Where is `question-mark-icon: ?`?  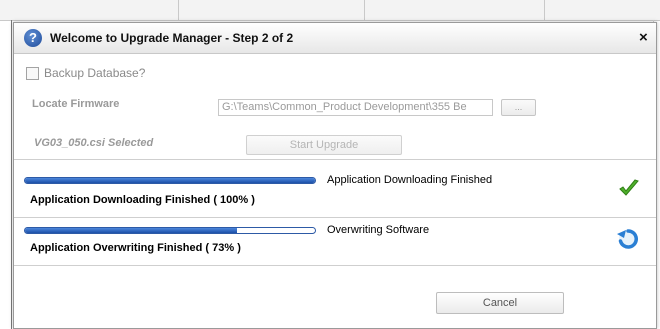 question-mark-icon: ? is located at coordinates (33, 38).